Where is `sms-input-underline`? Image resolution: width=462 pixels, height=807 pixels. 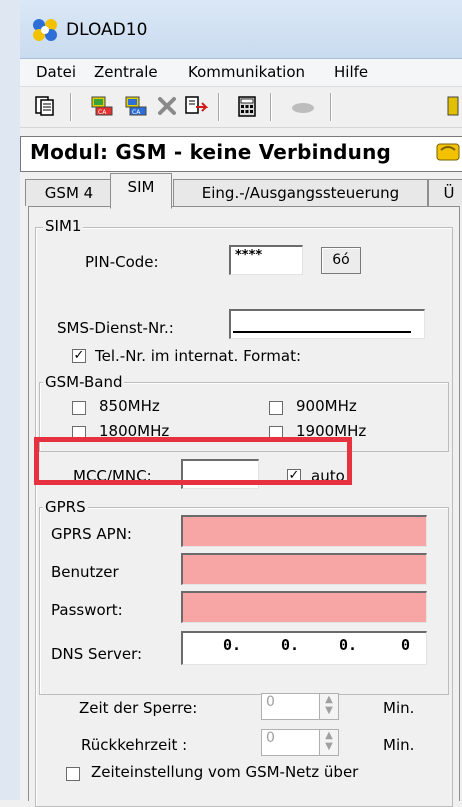 sms-input-underline is located at coordinates (322, 332).